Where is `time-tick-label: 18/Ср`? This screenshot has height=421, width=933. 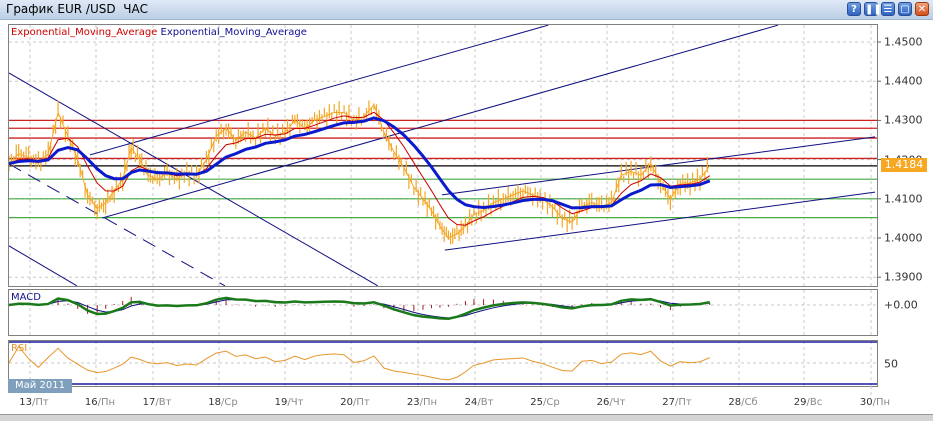 time-tick-label: 18/Ср is located at coordinates (222, 402).